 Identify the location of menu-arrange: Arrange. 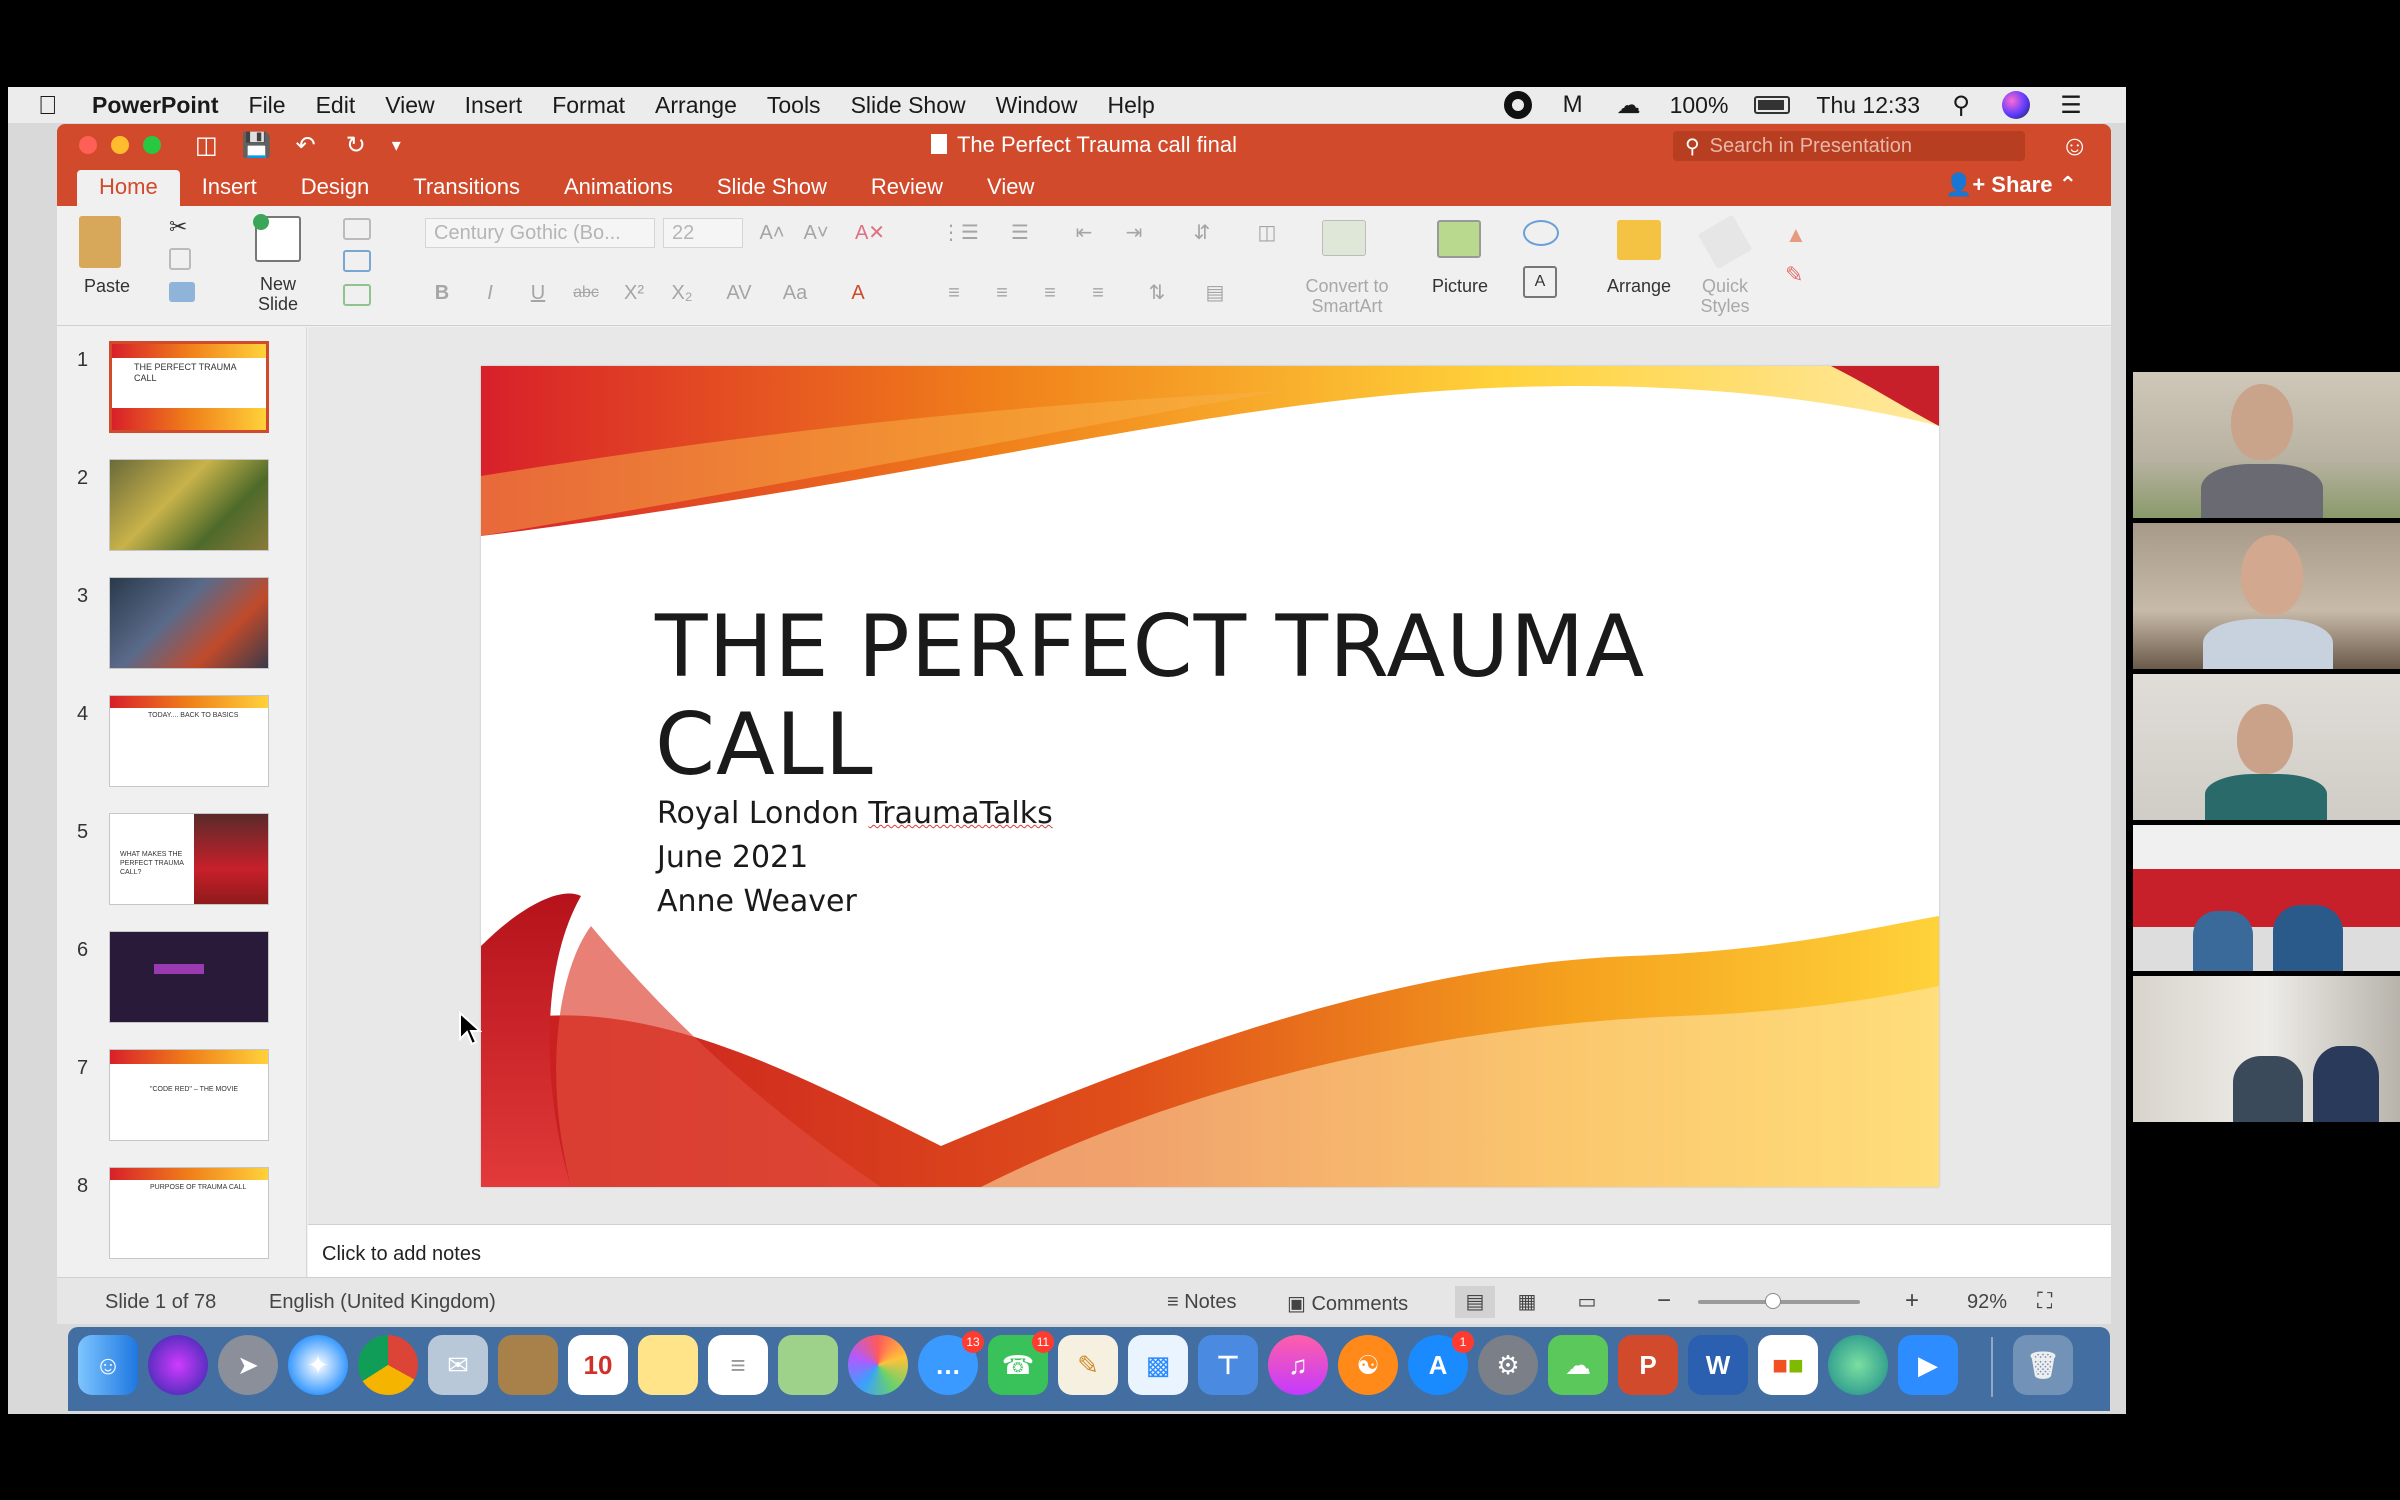
(696, 105).